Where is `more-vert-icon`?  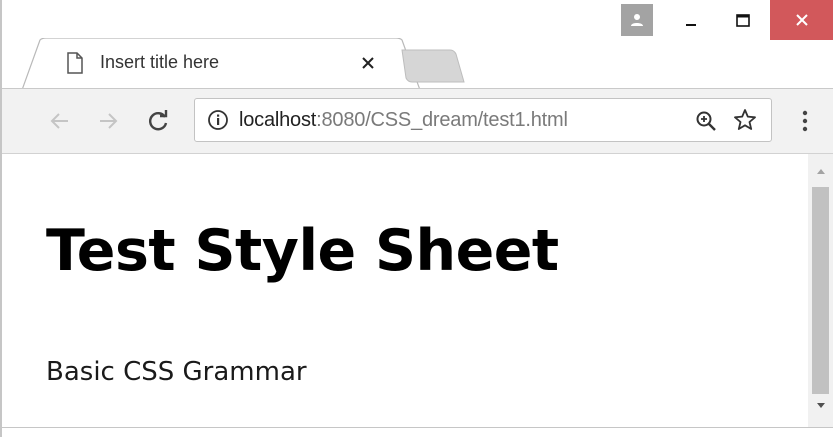 more-vert-icon is located at coordinates (805, 121).